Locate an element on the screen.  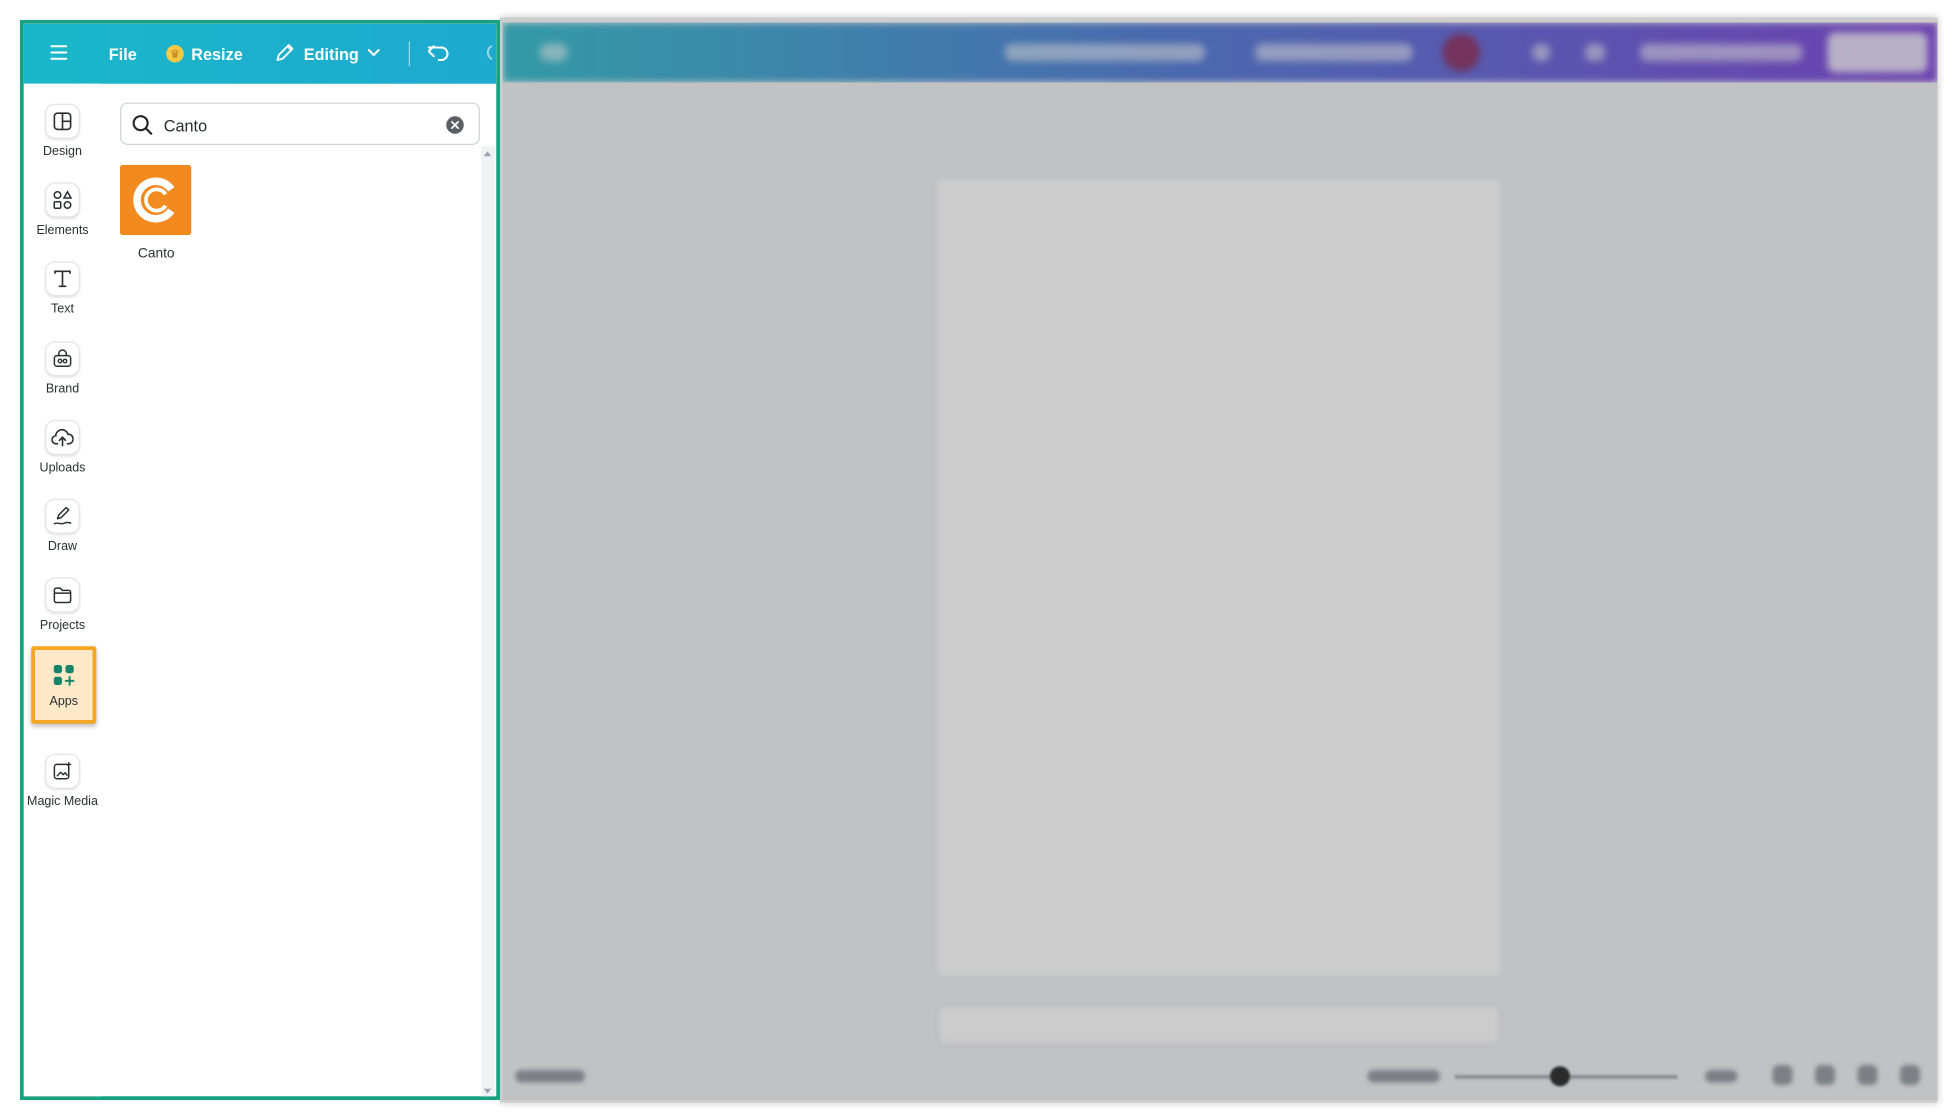
apps-search-box is located at coordinates (300, 123).